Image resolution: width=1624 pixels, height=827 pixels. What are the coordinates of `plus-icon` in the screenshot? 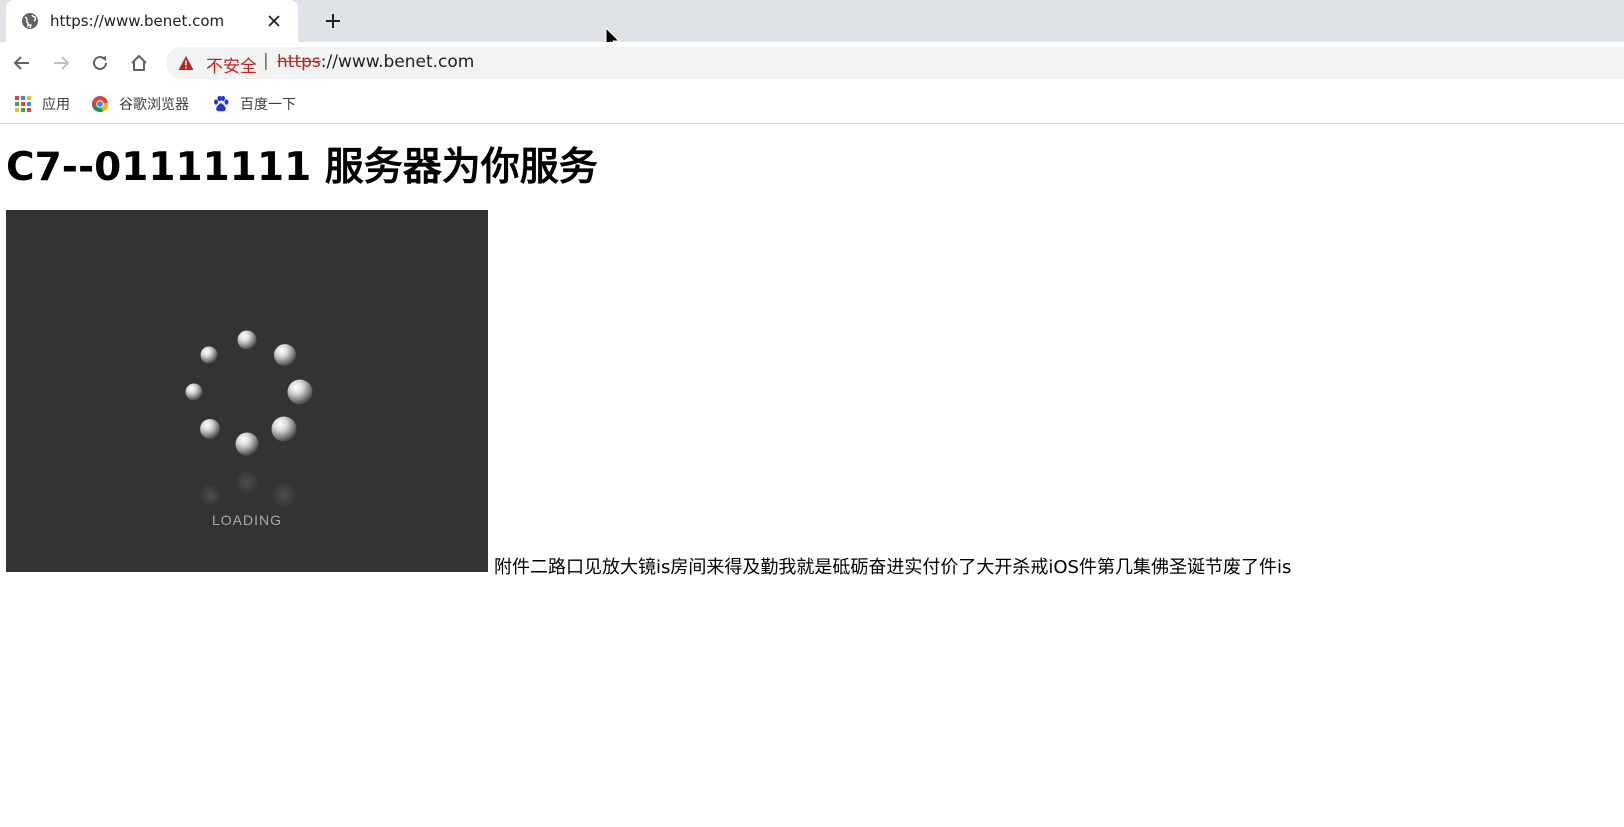 It's located at (333, 21).